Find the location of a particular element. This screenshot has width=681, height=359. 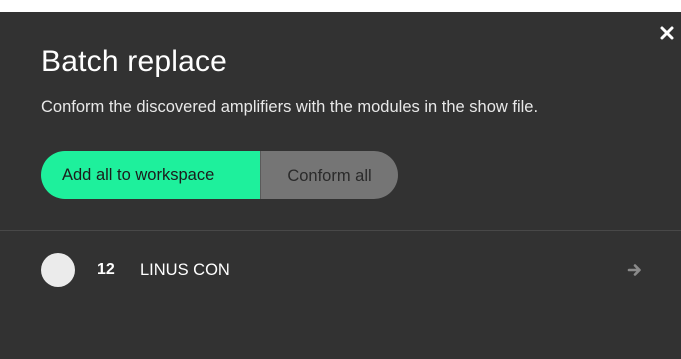

close-icon is located at coordinates (667, 33).